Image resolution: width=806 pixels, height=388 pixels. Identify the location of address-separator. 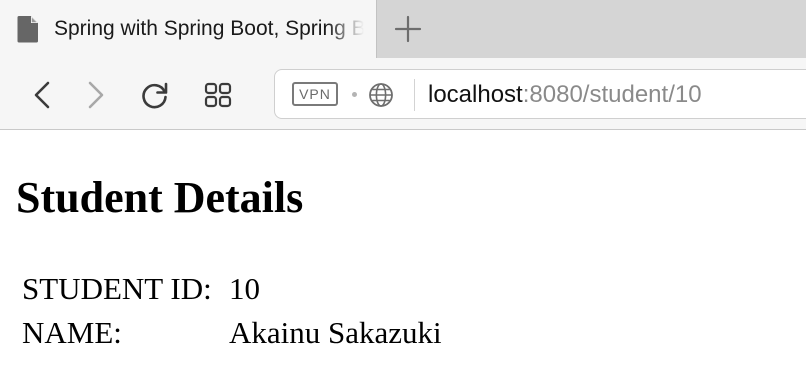
(414, 95).